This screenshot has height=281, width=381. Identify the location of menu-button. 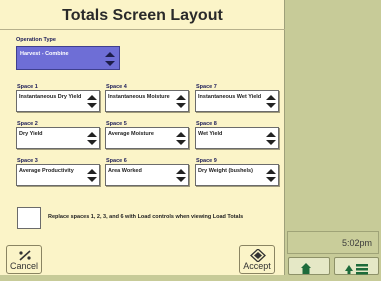
(356, 266).